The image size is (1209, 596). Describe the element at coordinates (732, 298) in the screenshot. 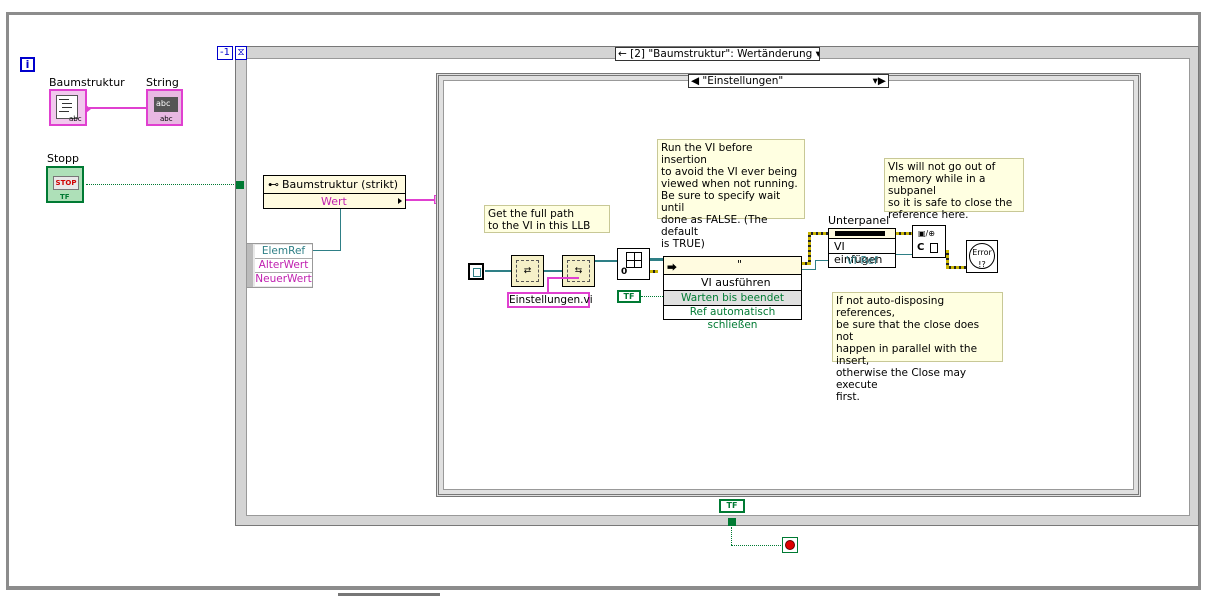

I see `invoke-param-wait: Warten bis beendet` at that location.